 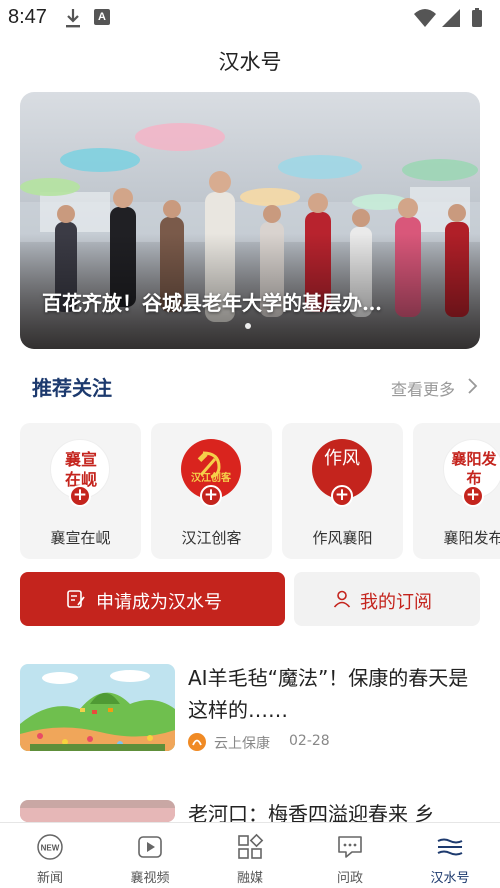 What do you see at coordinates (49, 878) in the screenshot?
I see `tab-label: 新闻` at bounding box center [49, 878].